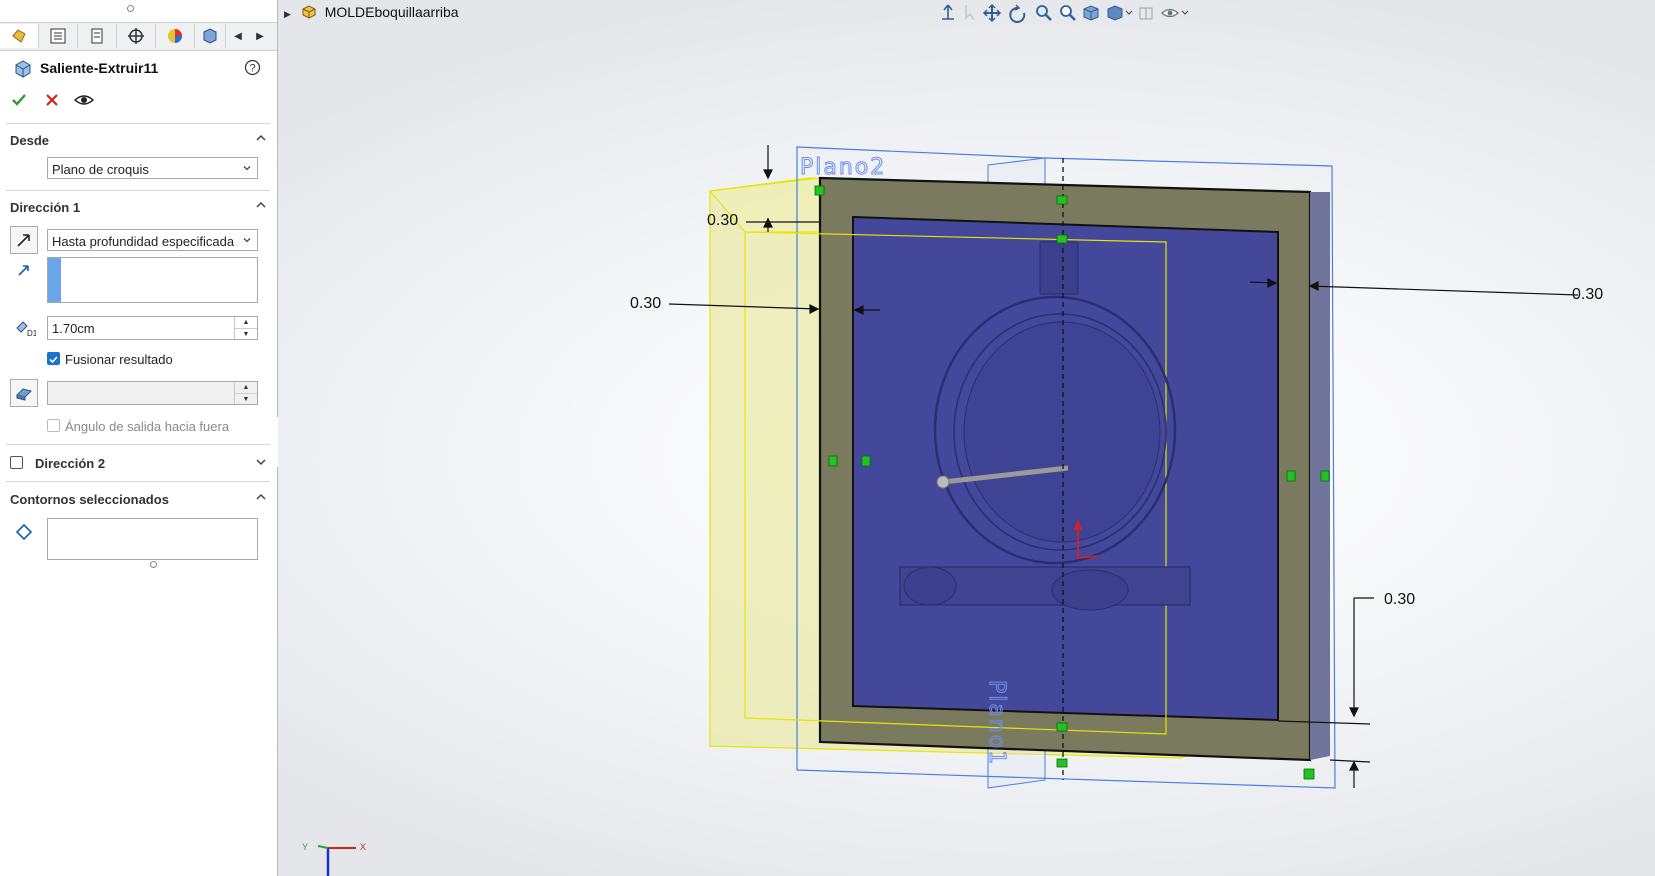  What do you see at coordinates (1059, 268) in the screenshot?
I see `spout` at bounding box center [1059, 268].